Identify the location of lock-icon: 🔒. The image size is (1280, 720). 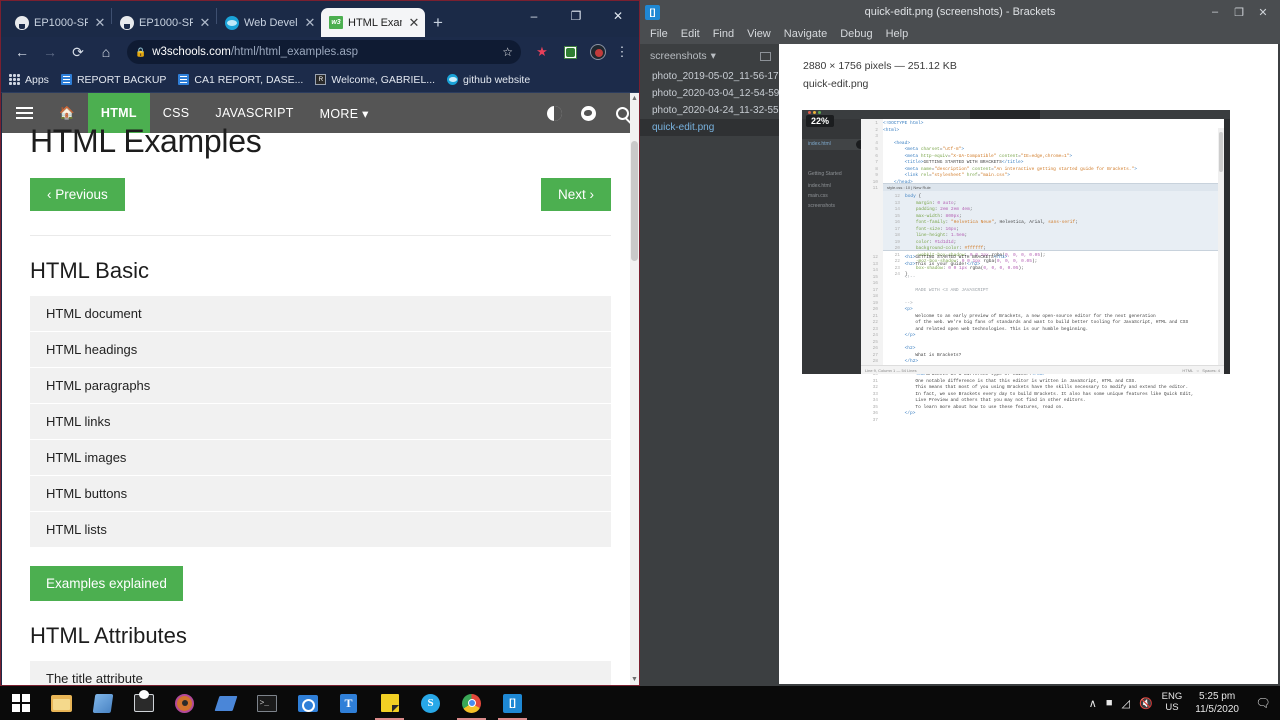
(141, 51).